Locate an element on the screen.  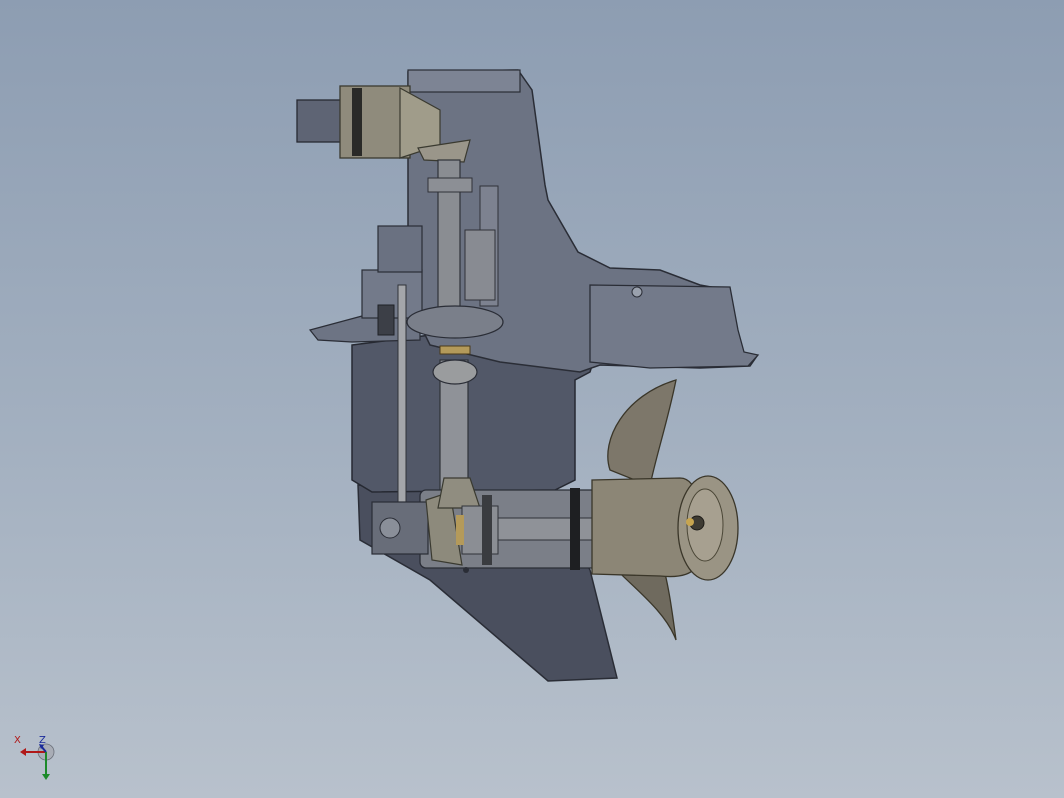
brass-spacer is located at coordinates (460, 530).